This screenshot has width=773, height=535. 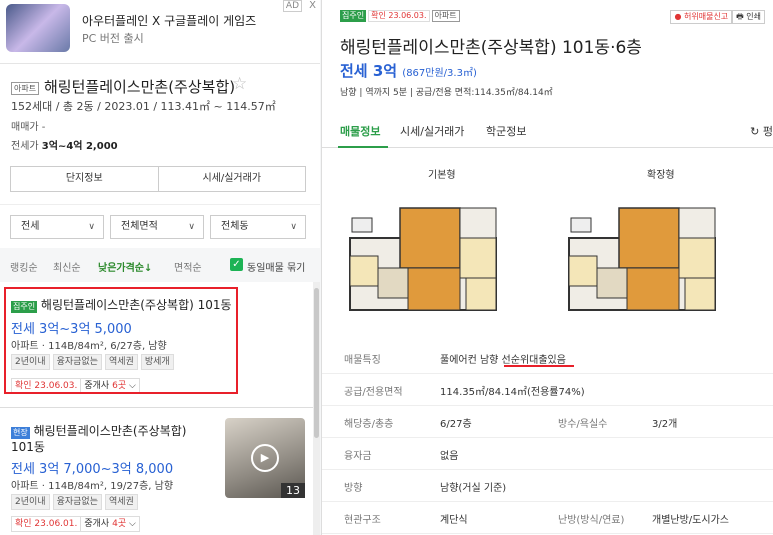 I want to click on complex-info-button: 단지정보, so click(x=84, y=179).